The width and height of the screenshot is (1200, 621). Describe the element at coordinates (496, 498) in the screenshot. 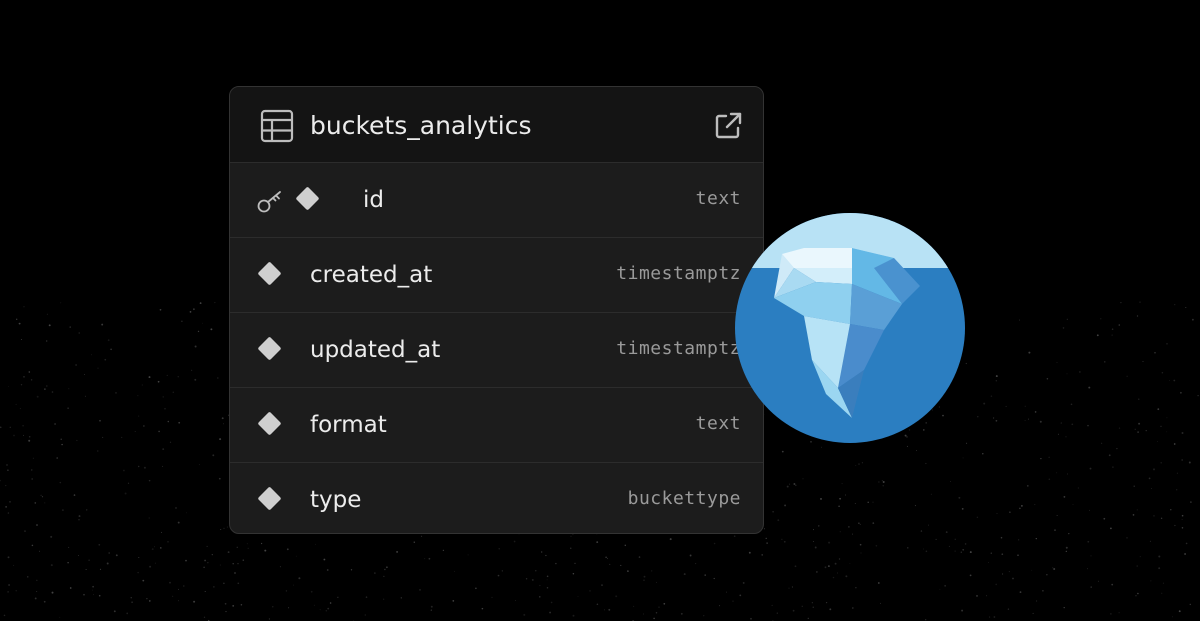

I see `table-row: type buckettype` at that location.